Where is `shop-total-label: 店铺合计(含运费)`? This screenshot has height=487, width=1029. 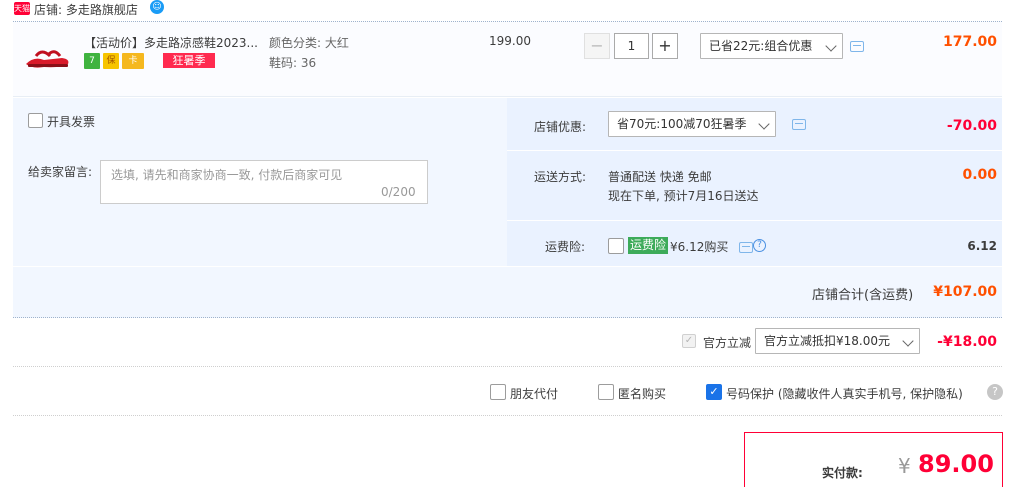
shop-total-label: 店铺合计(含运费) is located at coordinates (863, 295).